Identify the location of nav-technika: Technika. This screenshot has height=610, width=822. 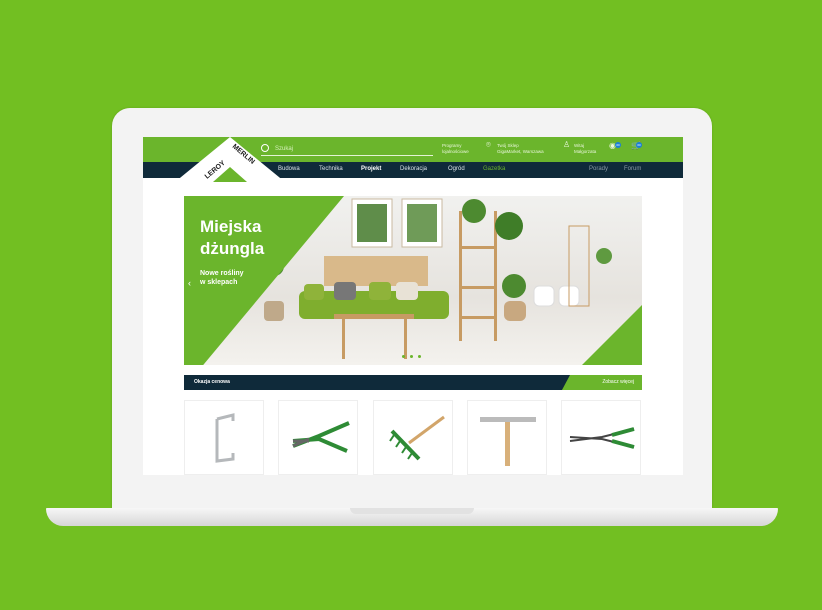
(331, 169).